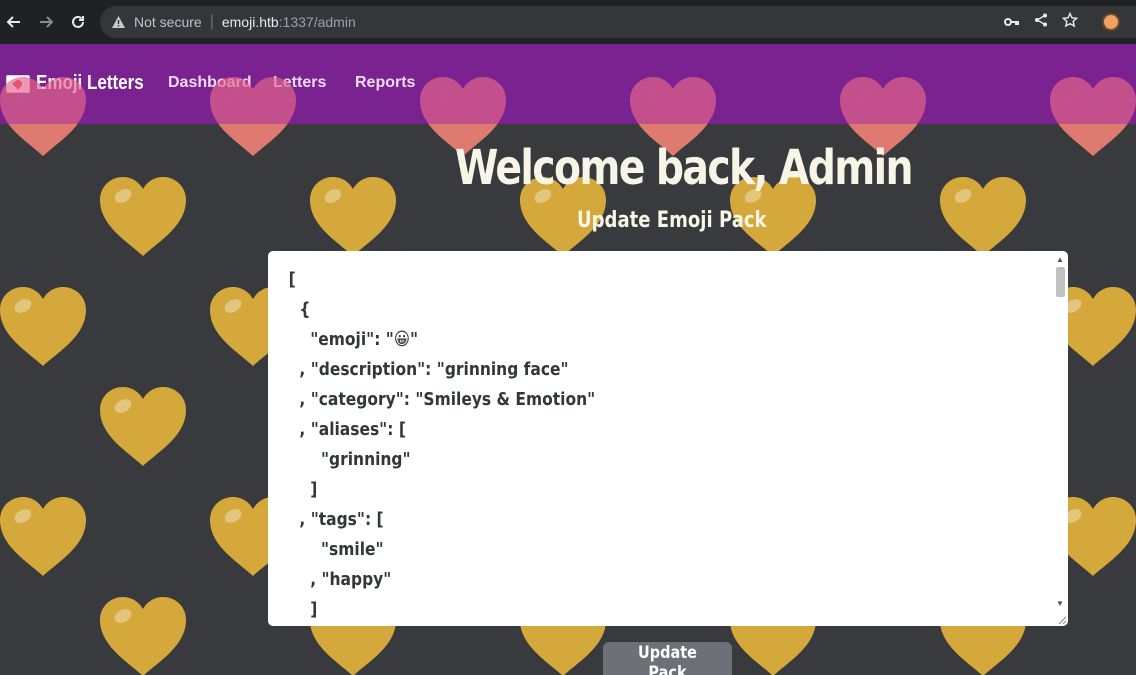 This screenshot has width=1136, height=675. I want to click on share-icon, so click(1041, 22).